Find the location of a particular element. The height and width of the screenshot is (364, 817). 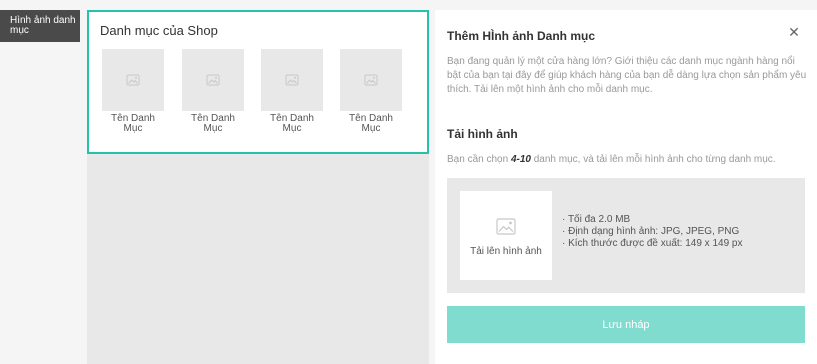

editor-title: Danh mục của Shop is located at coordinates (159, 30).